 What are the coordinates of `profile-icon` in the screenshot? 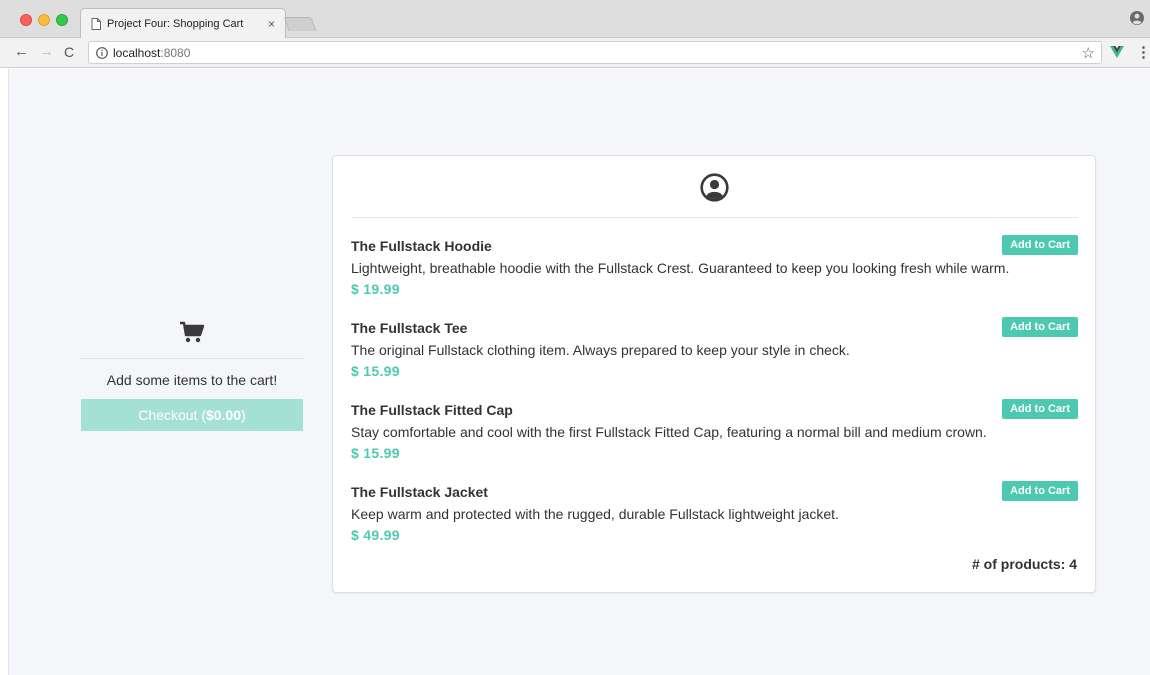 It's located at (1137, 18).